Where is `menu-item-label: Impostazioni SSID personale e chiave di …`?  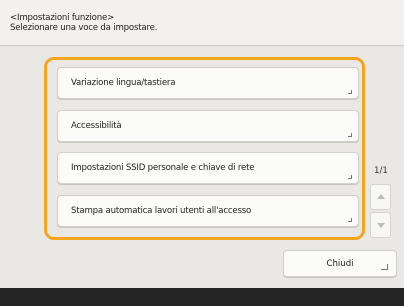
menu-item-label: Impostazioni SSID personale e chiave di … is located at coordinates (163, 168).